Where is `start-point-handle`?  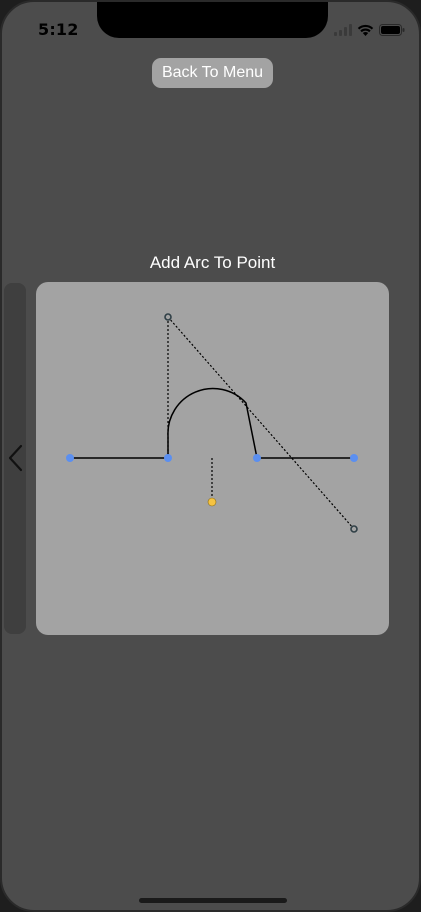 start-point-handle is located at coordinates (70, 458).